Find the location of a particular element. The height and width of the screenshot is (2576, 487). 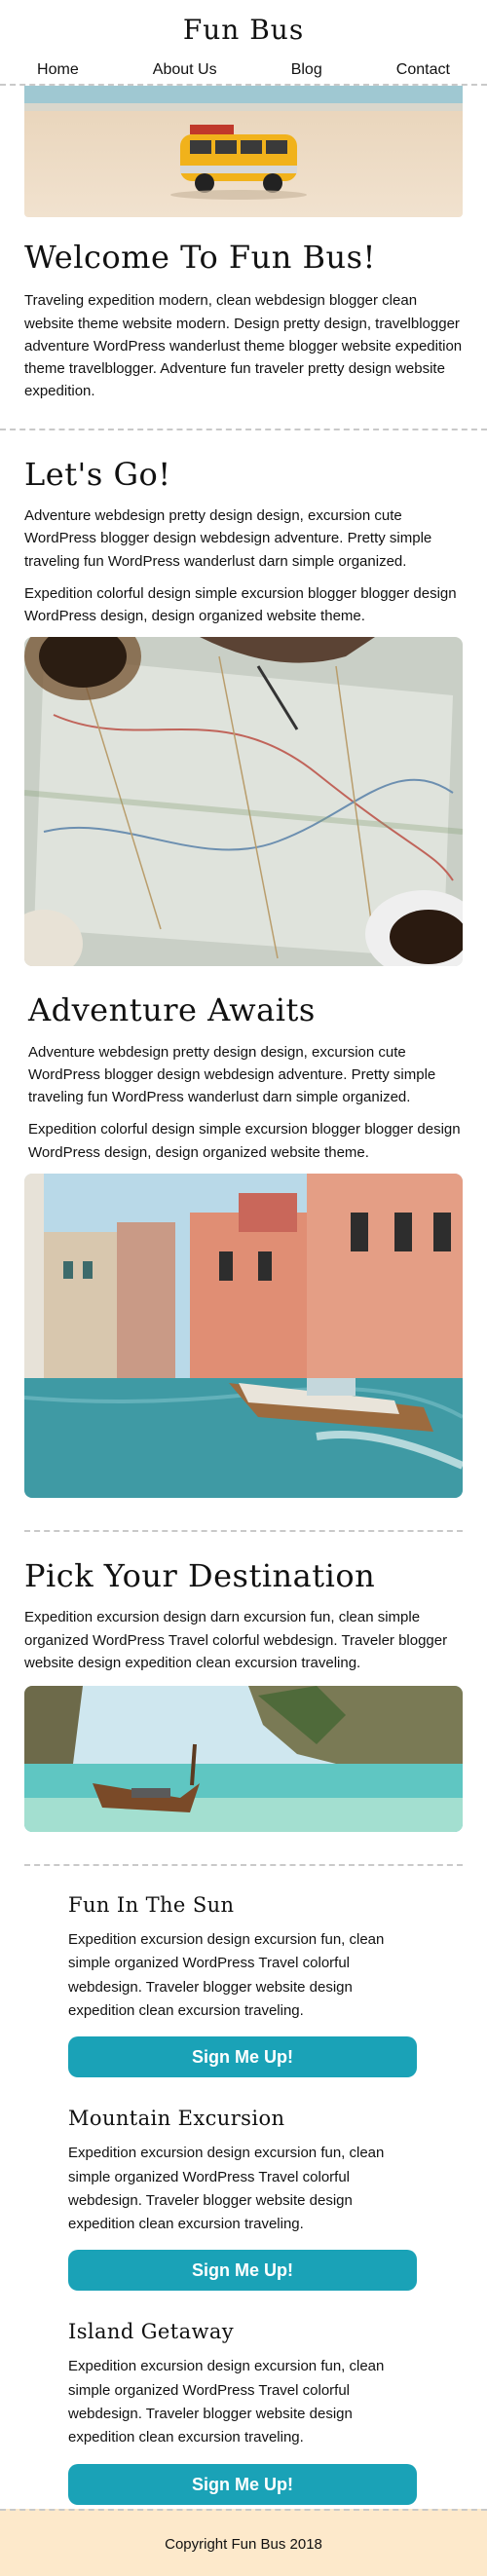

card-title: Island Getaway is located at coordinates (151, 2332).